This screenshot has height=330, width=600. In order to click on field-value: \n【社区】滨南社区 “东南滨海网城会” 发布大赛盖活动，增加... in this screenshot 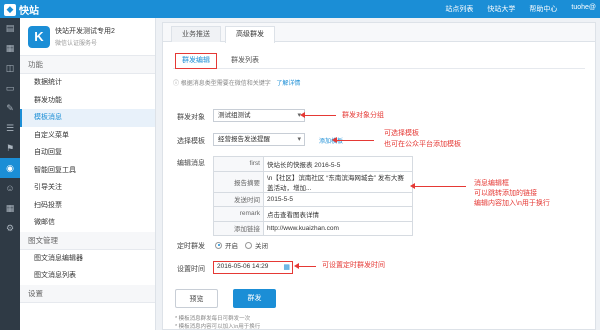, I will do `click(338, 181)`.